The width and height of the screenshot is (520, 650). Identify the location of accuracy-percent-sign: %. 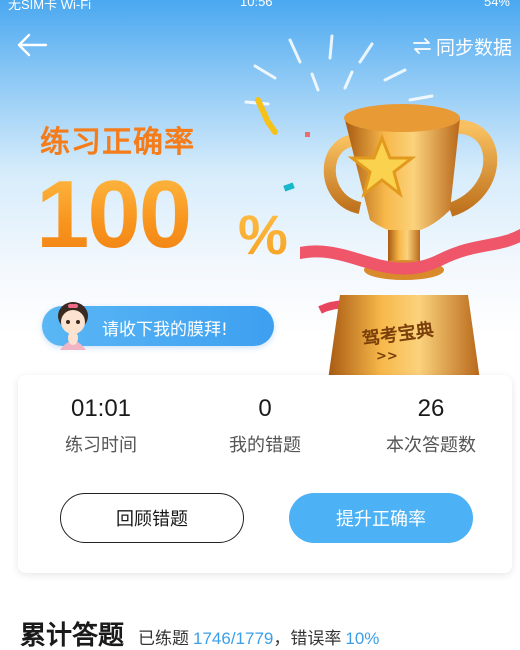
(263, 234).